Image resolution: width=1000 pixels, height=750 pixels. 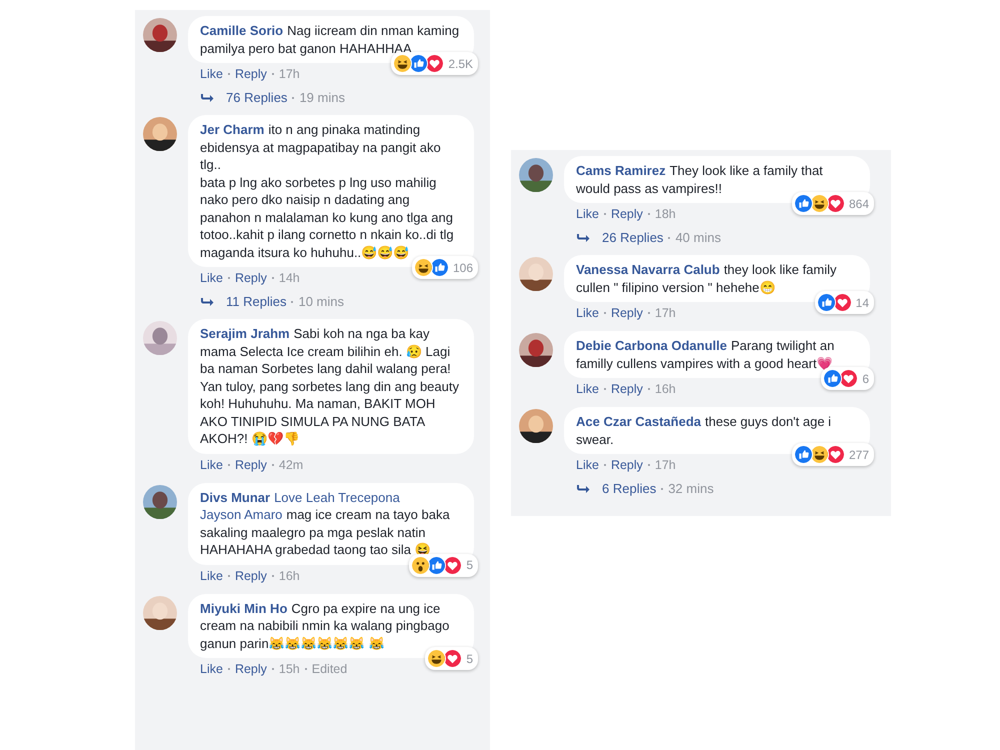 I want to click on timestamp: 19 mins, so click(x=322, y=97).